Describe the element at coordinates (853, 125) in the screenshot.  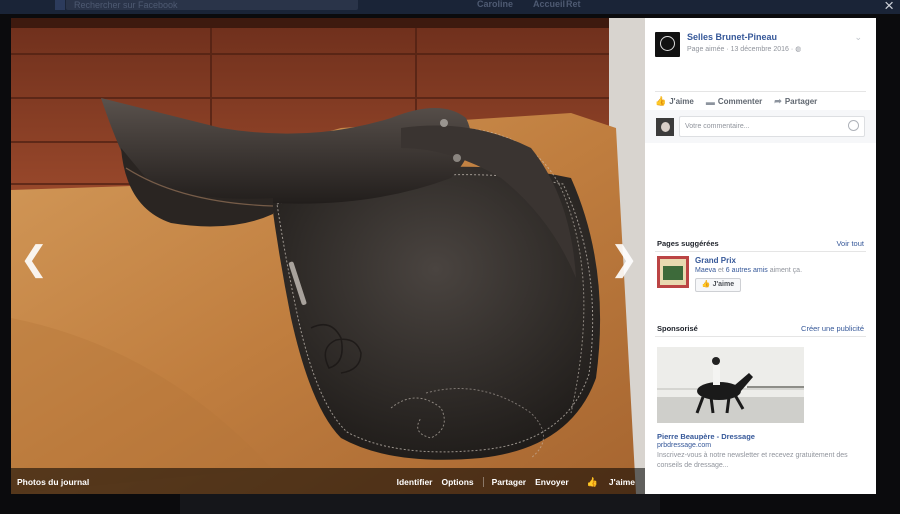
I see `emoji-icon` at that location.